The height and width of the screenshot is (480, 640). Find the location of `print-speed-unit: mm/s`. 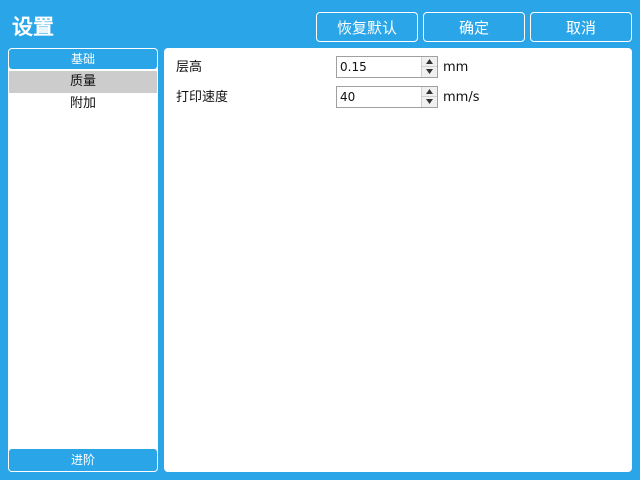

print-speed-unit: mm/s is located at coordinates (461, 97).